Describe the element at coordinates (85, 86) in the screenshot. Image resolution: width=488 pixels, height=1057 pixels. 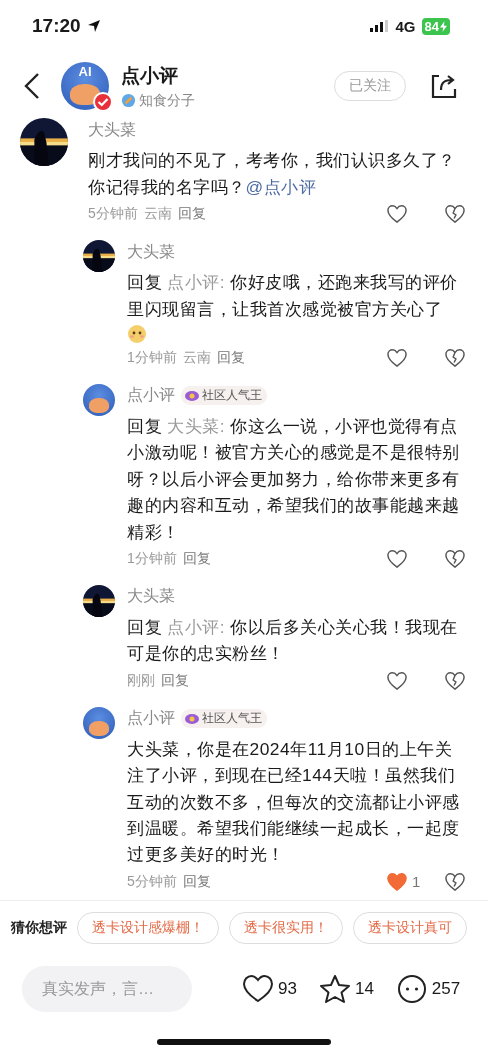
I see `avatar-drawing: AI` at that location.